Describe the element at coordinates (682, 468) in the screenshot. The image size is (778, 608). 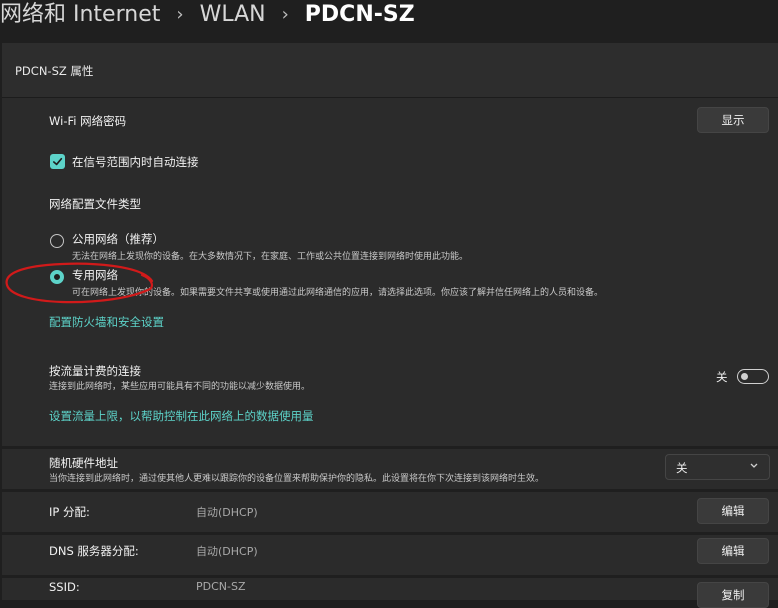
I see `random-mac-value: 关` at that location.